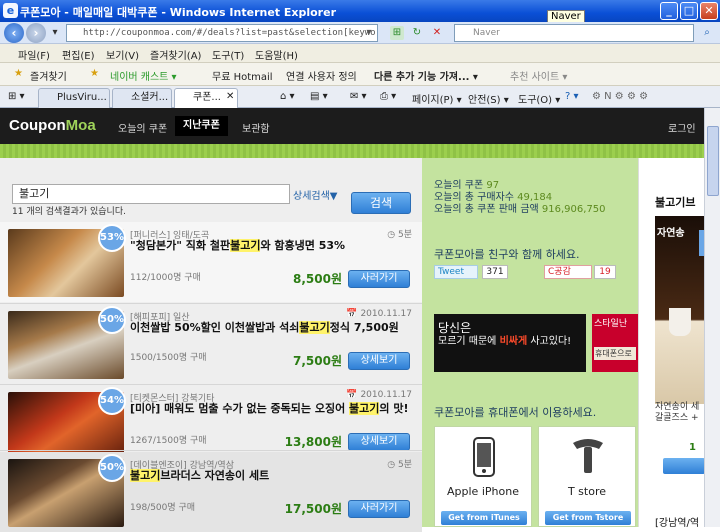 Image resolution: width=720 pixels, height=532 pixels. I want to click on deal-sold: 112/1000명 구매, so click(165, 278).